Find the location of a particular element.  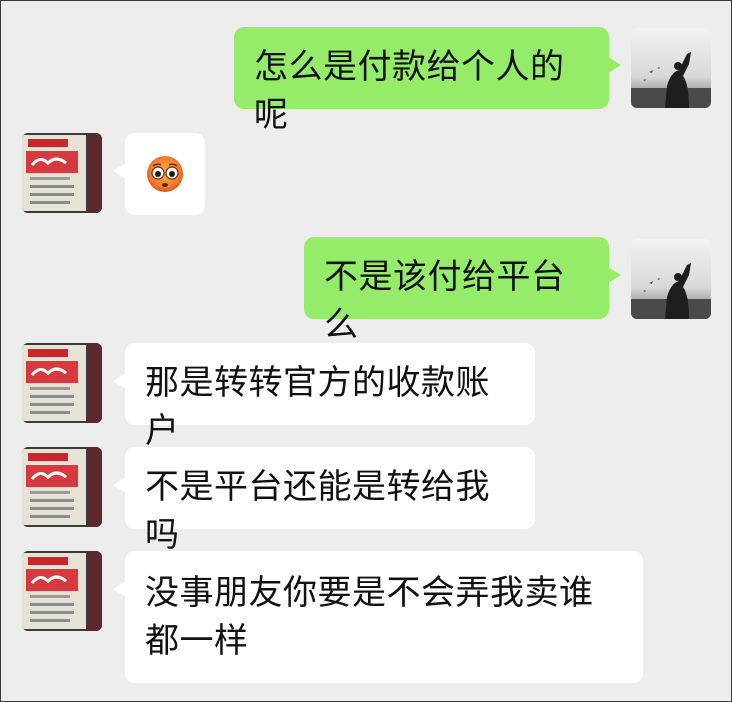

message-text: 不是平台还能是转给我吗 is located at coordinates (317, 511).